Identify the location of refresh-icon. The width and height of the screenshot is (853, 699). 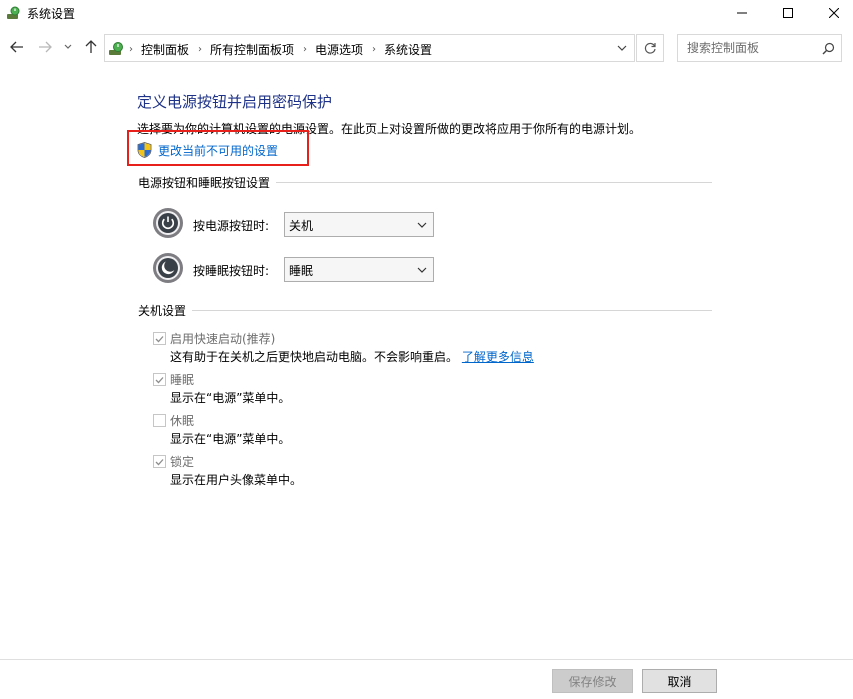
(650, 48).